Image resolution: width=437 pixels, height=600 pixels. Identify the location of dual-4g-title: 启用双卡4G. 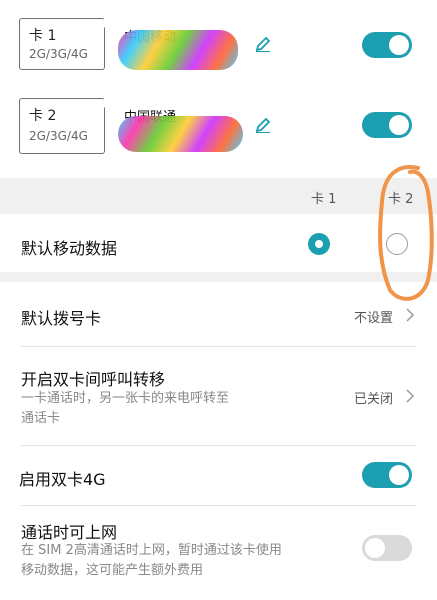
(62, 479).